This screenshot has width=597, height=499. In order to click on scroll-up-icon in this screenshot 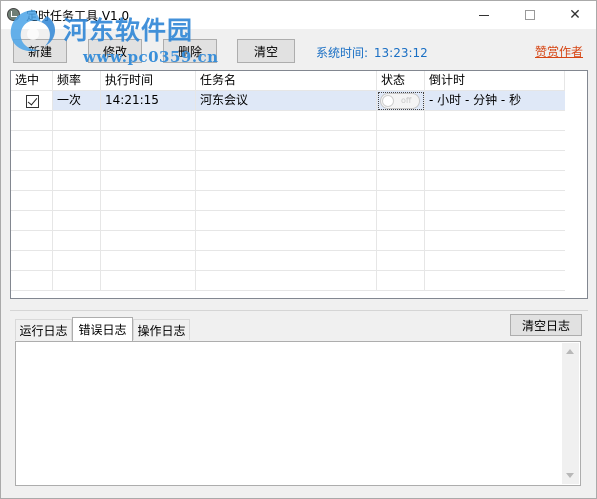, I will do `click(570, 351)`.